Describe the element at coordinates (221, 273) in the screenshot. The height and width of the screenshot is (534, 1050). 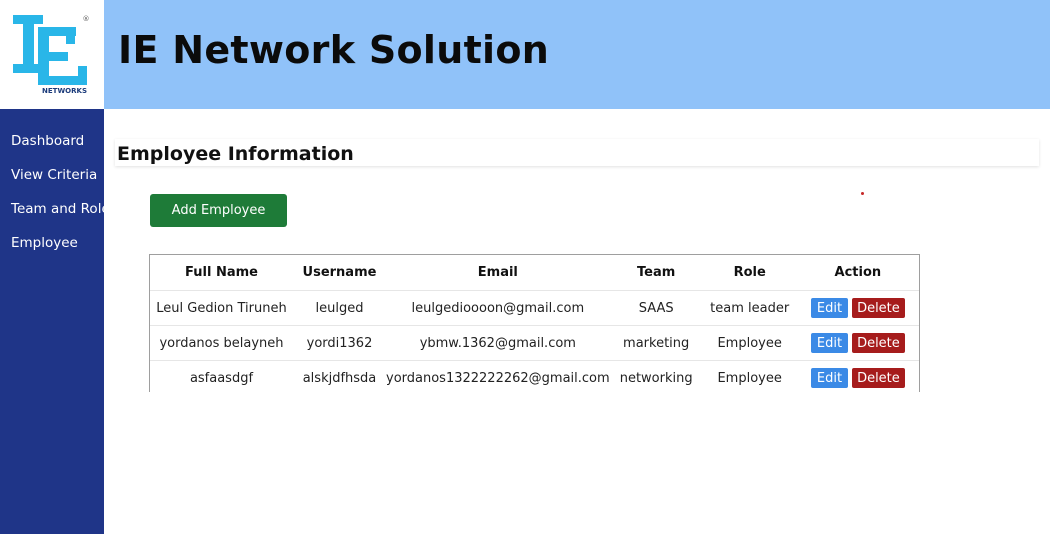
I see `column-header-full-name: Full Name` at that location.